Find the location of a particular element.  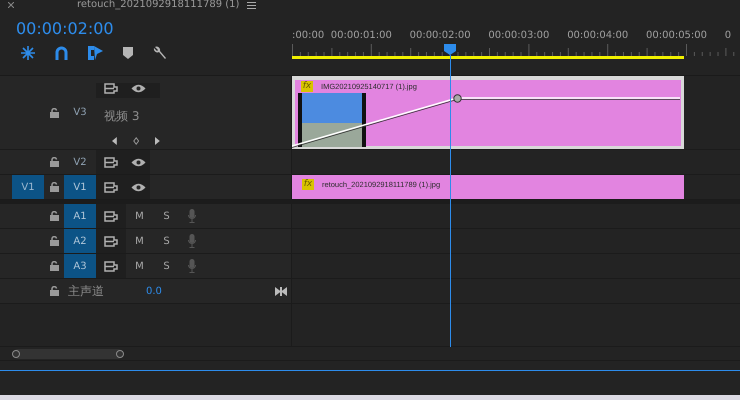

photo-placeholder is located at coordinates (332, 120).